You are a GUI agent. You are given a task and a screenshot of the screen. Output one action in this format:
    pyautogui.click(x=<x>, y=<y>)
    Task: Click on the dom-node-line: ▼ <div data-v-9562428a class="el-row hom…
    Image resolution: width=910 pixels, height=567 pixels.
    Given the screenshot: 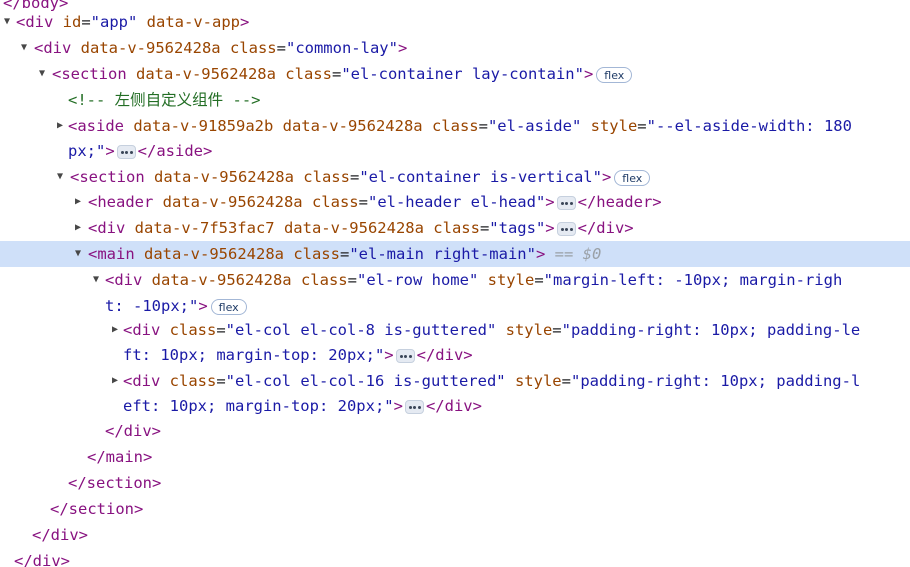 What is the action you would take?
    pyautogui.click(x=455, y=280)
    